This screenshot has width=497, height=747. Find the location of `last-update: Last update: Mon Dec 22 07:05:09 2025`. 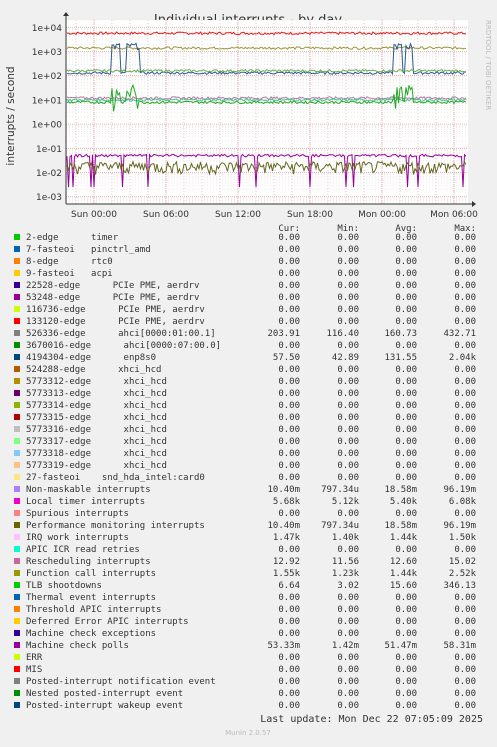

last-update: Last update: Mon Dec 22 07:05:09 2025 is located at coordinates (371, 719).